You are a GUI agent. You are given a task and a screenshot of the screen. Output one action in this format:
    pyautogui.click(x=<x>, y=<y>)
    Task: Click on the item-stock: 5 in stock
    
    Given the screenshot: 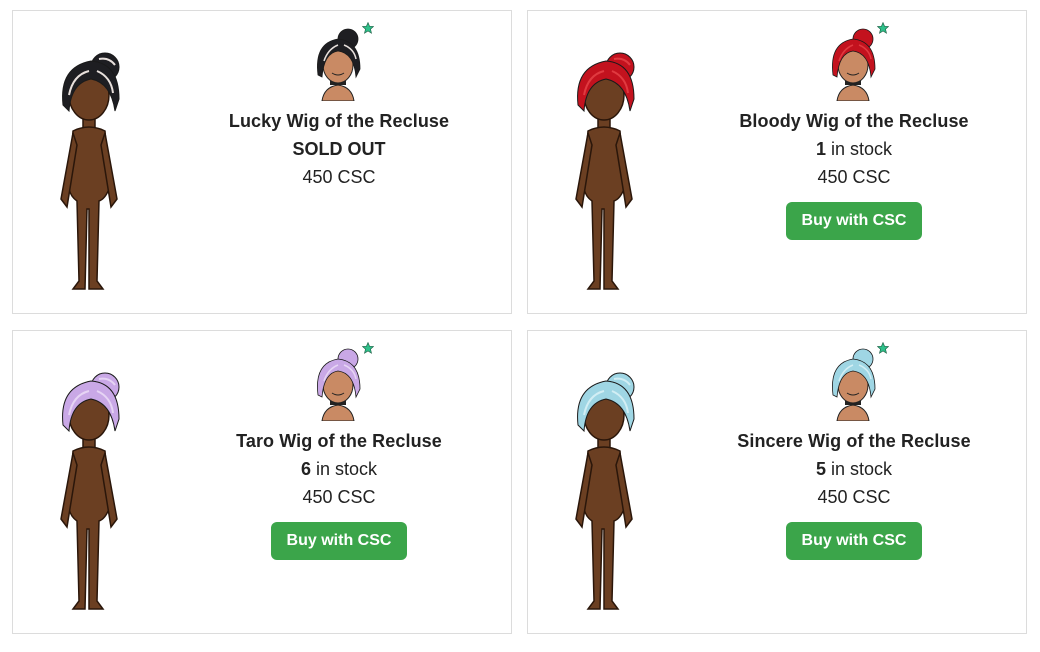 What is the action you would take?
    pyautogui.click(x=854, y=469)
    